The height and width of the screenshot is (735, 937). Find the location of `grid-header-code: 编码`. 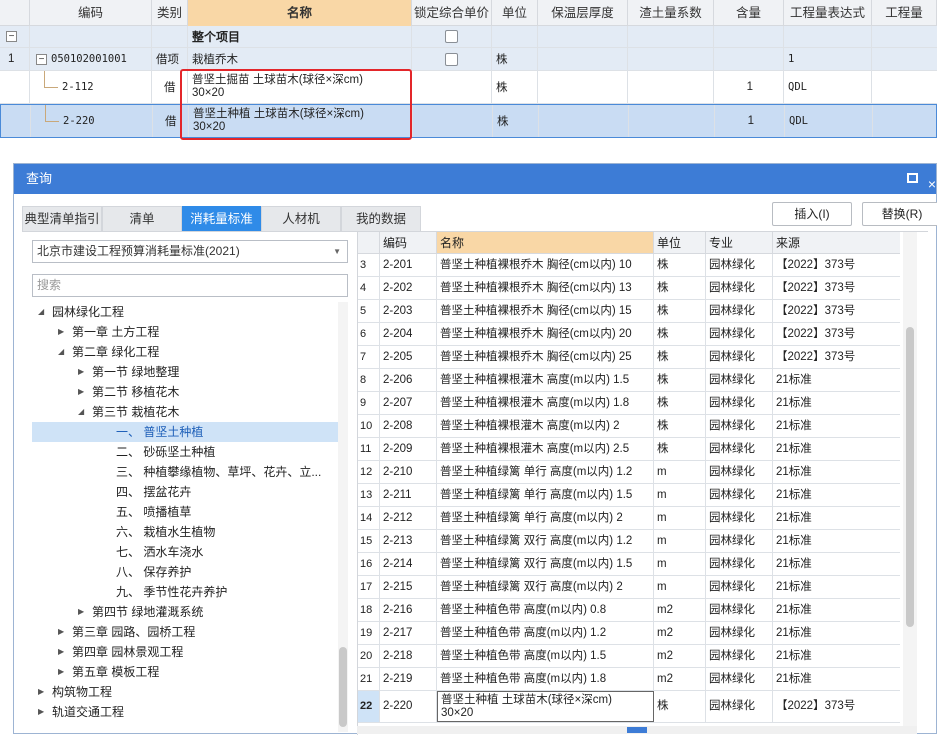

grid-header-code: 编码 is located at coordinates (408, 243).